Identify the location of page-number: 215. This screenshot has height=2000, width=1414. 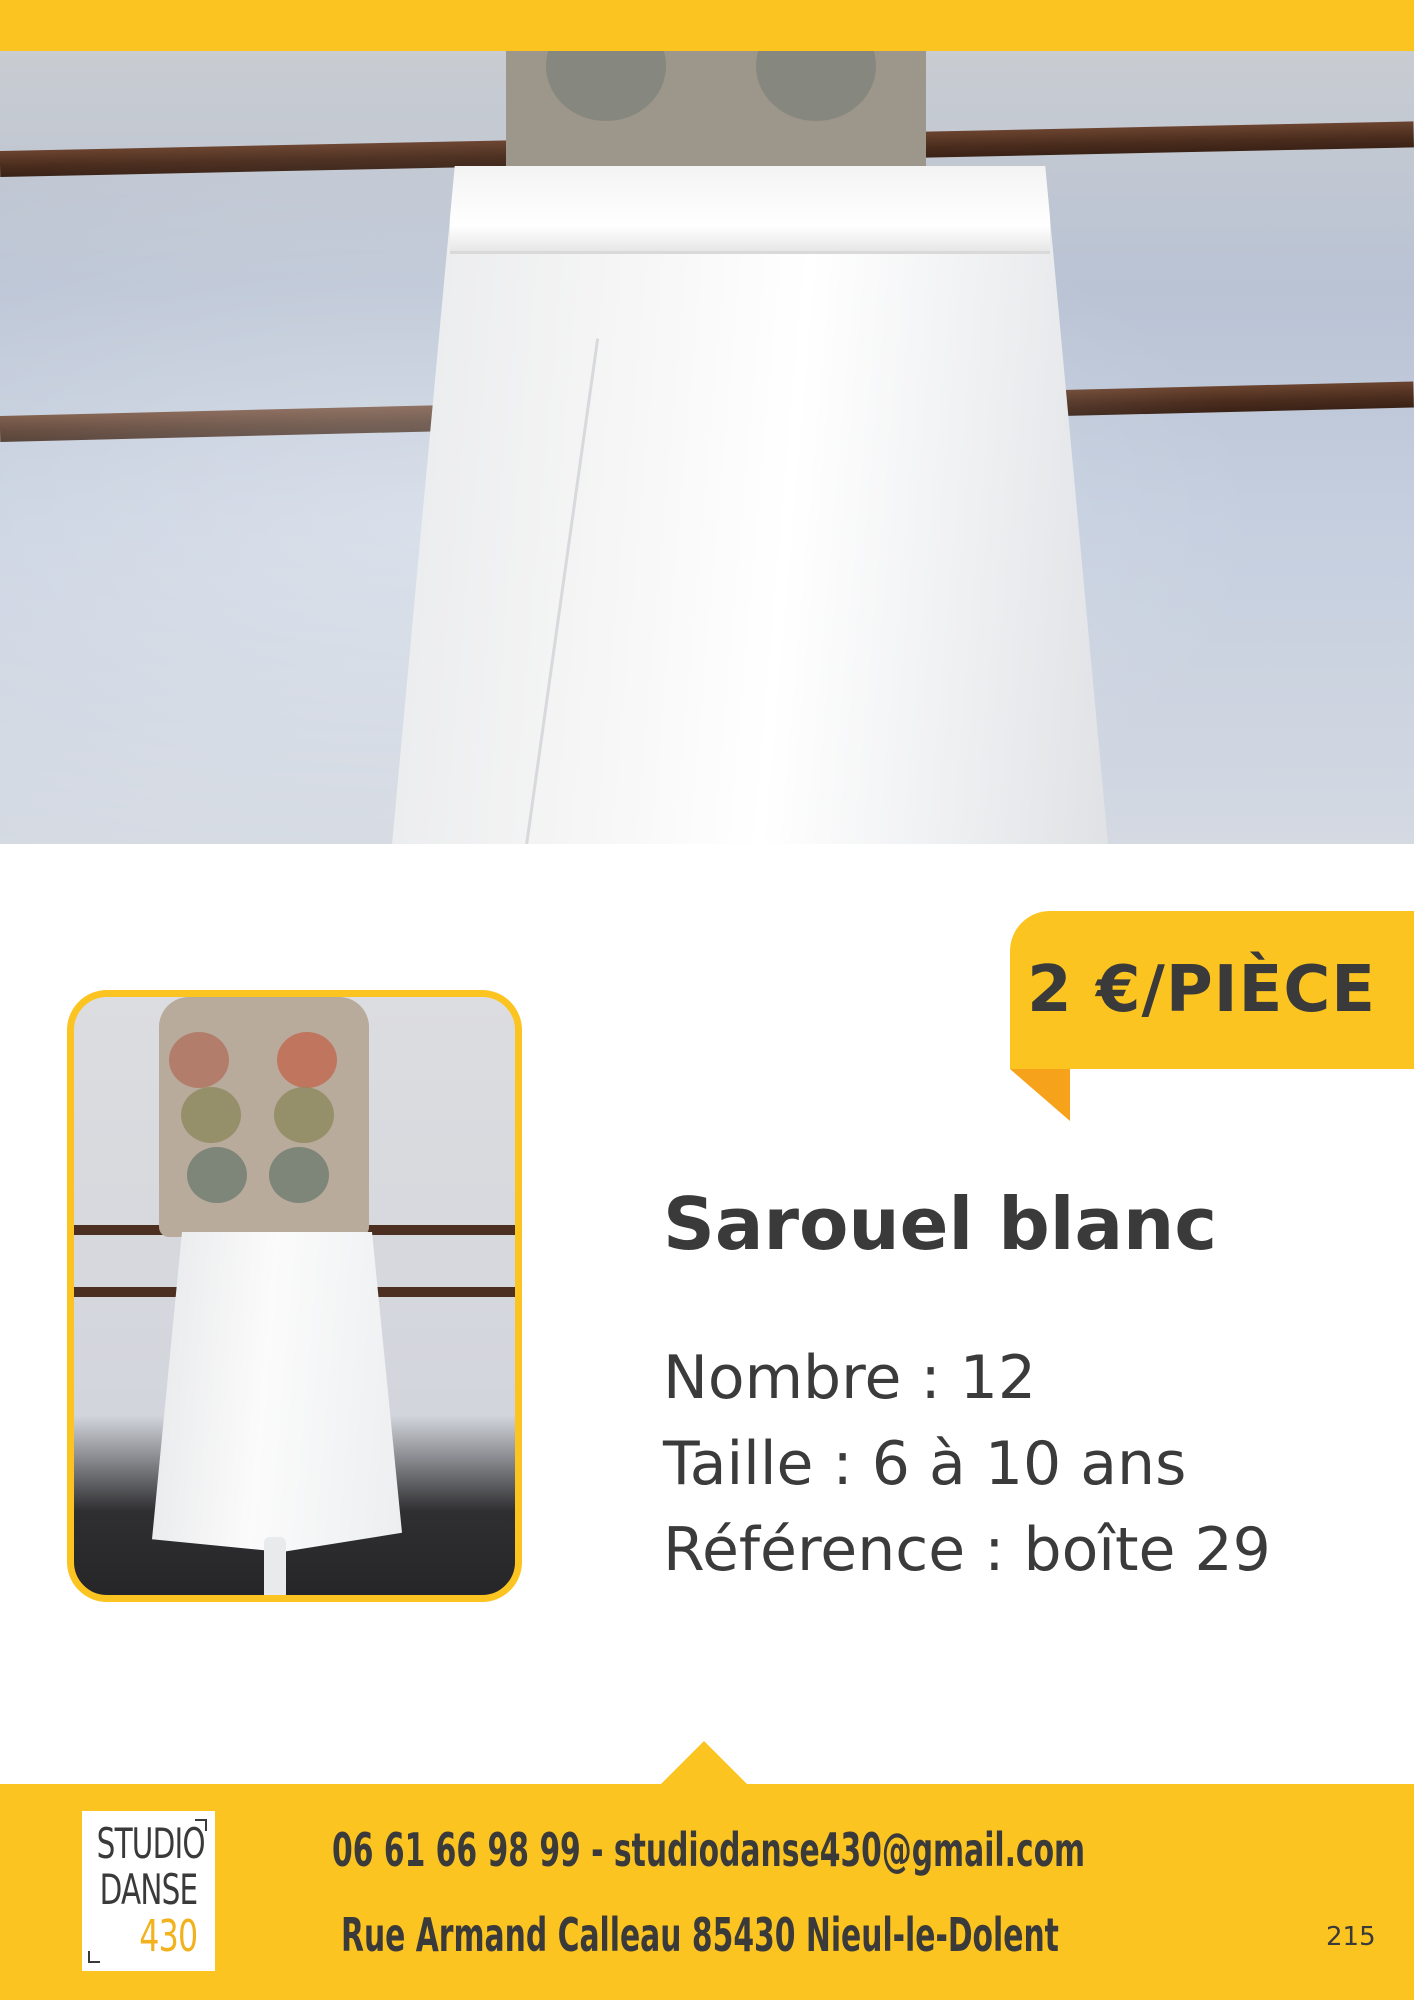
(1351, 1937).